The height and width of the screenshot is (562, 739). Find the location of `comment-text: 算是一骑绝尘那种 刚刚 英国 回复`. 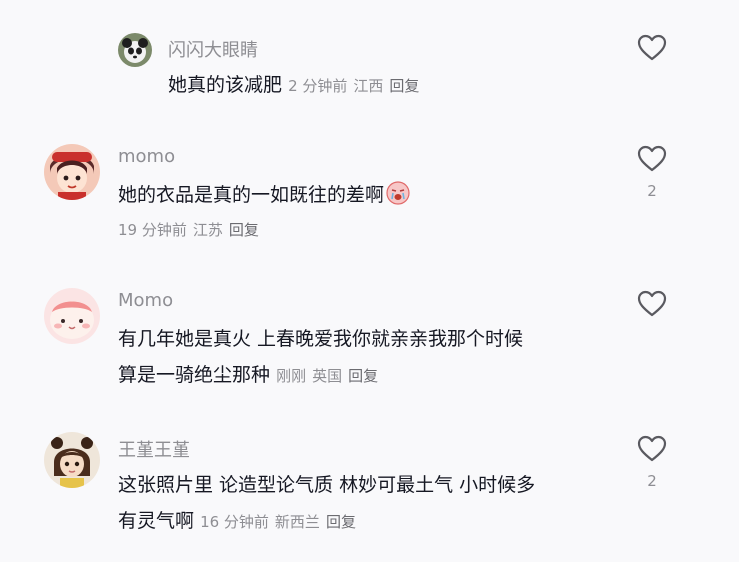

comment-text: 算是一骑绝尘那种 刚刚 英国 回复 is located at coordinates (251, 373).